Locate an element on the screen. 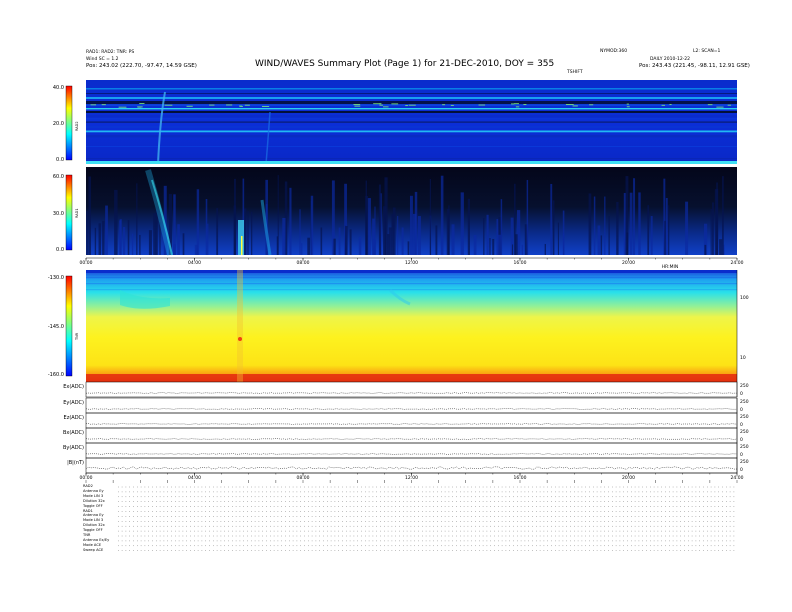  mid-tick-label: 12:00 is located at coordinates (411, 263).